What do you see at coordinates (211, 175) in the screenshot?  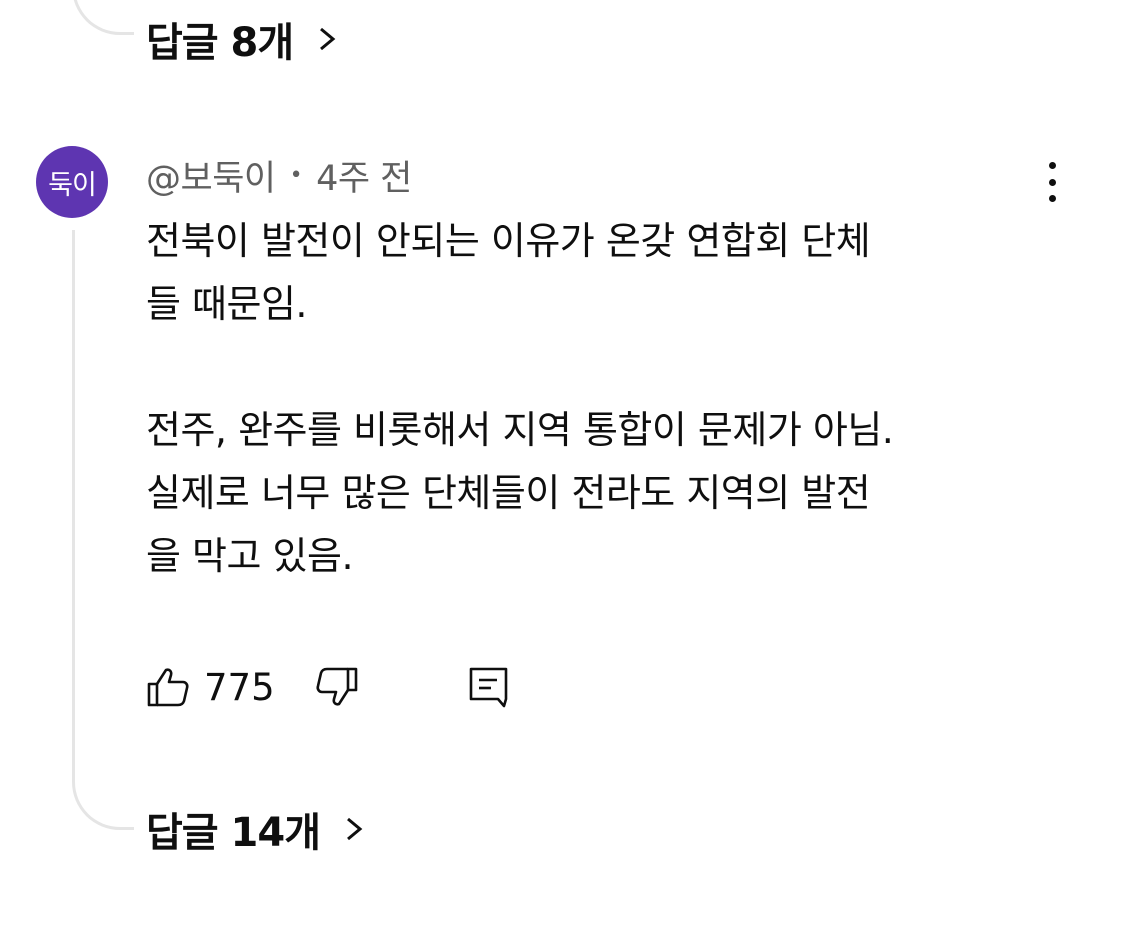 I see `comment-author: @보둑이` at bounding box center [211, 175].